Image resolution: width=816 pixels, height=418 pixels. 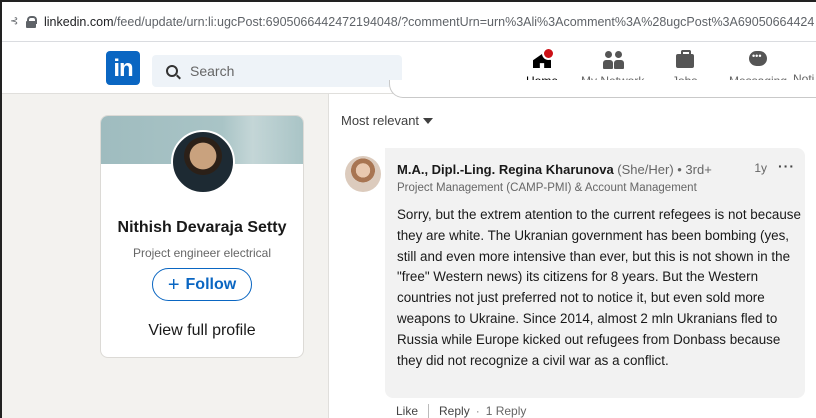 I want to click on view-full-profile-link: View full profile, so click(x=202, y=331).